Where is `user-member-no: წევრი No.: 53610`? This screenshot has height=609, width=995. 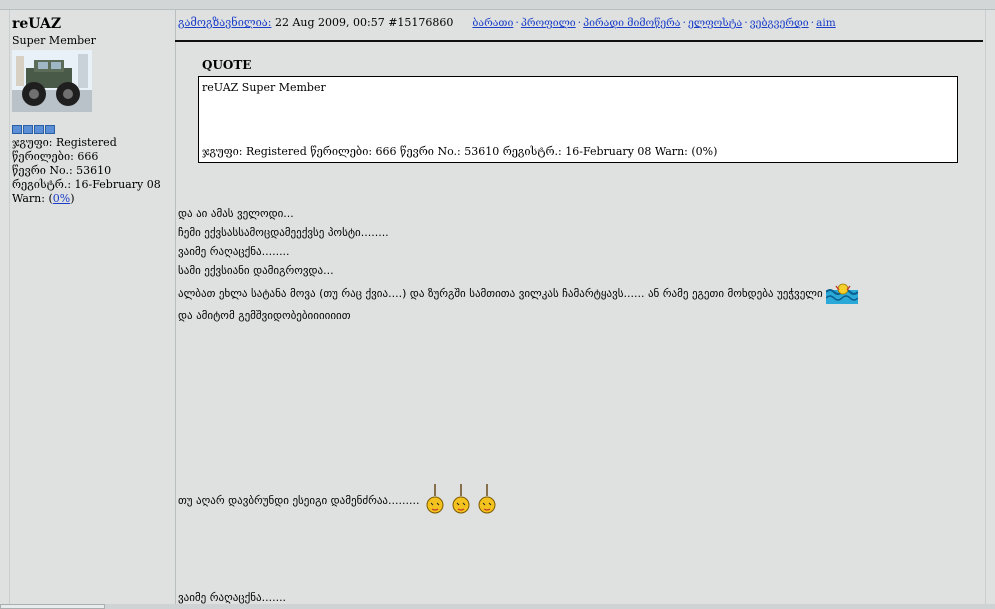
user-member-no: წევრი No.: 53610 is located at coordinates (62, 170).